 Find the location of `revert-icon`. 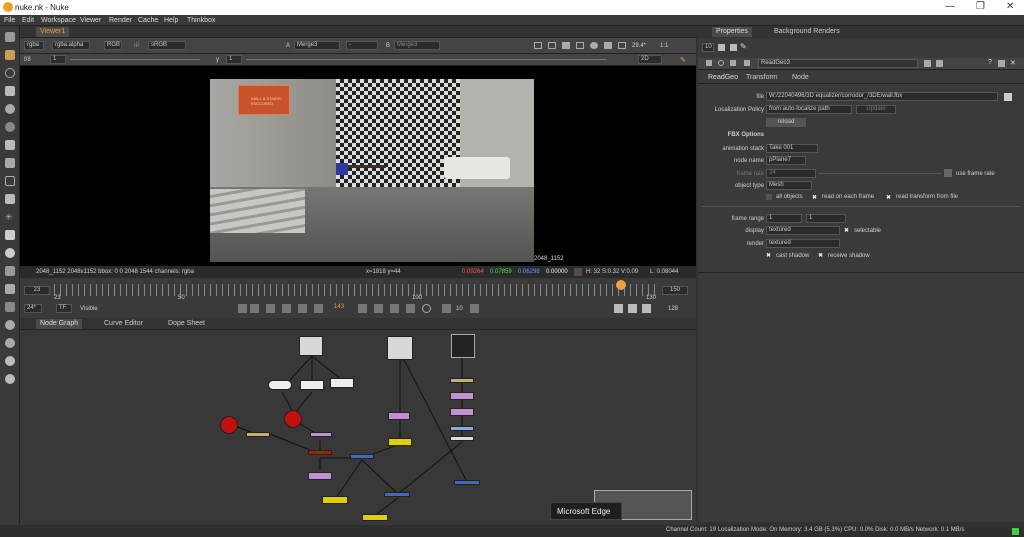

revert-icon is located at coordinates (747, 63).